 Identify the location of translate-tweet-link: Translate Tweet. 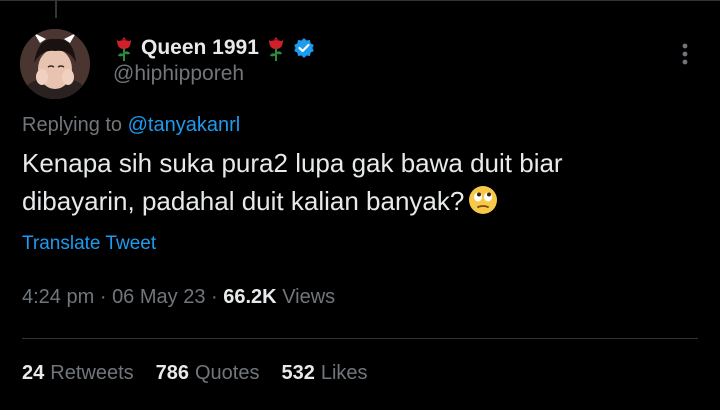
(89, 244).